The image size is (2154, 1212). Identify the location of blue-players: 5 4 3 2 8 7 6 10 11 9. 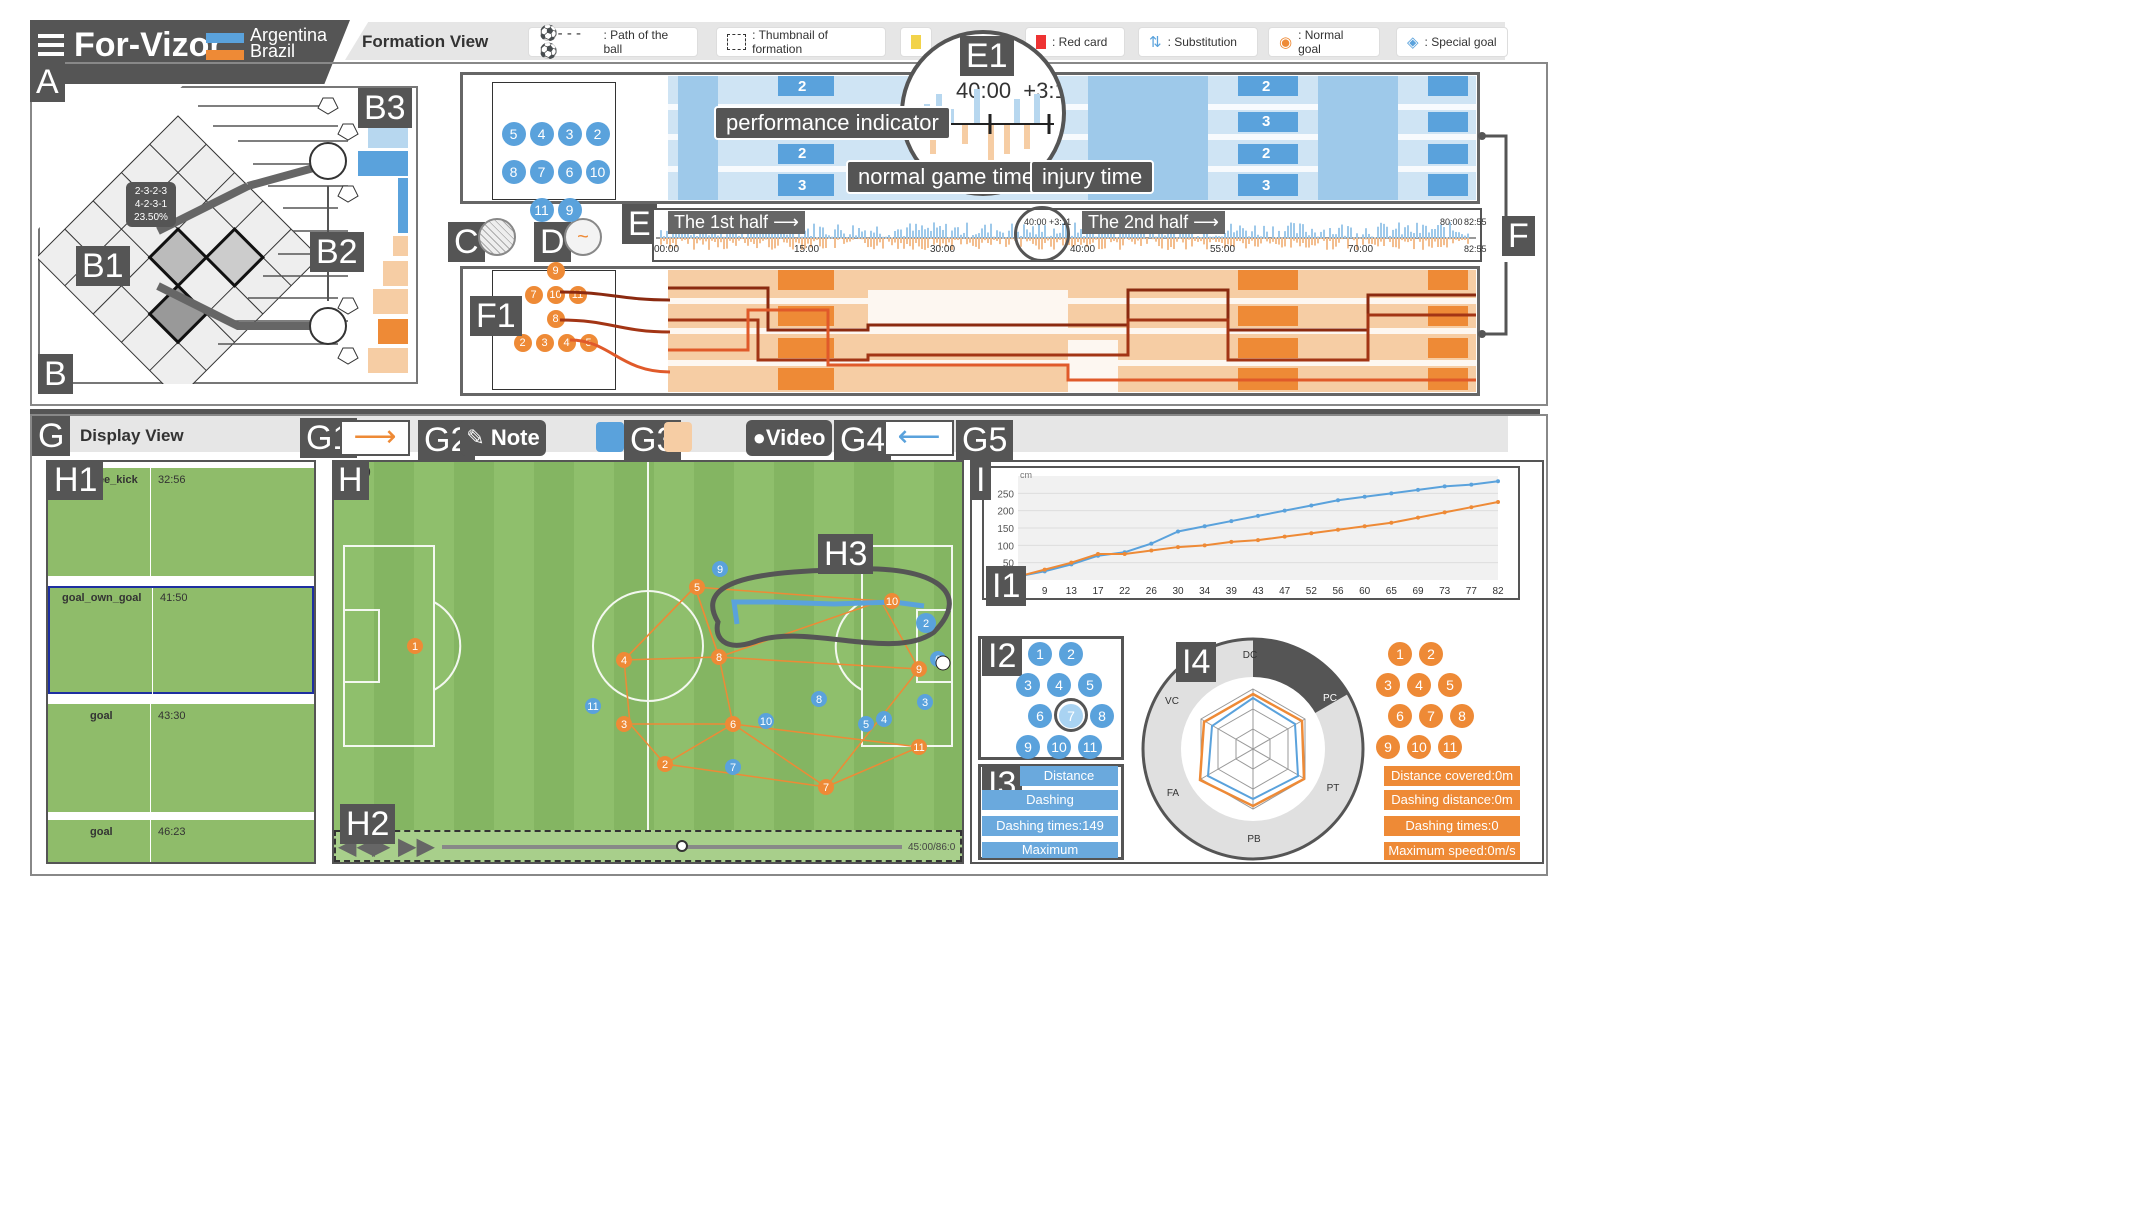
(555, 172).